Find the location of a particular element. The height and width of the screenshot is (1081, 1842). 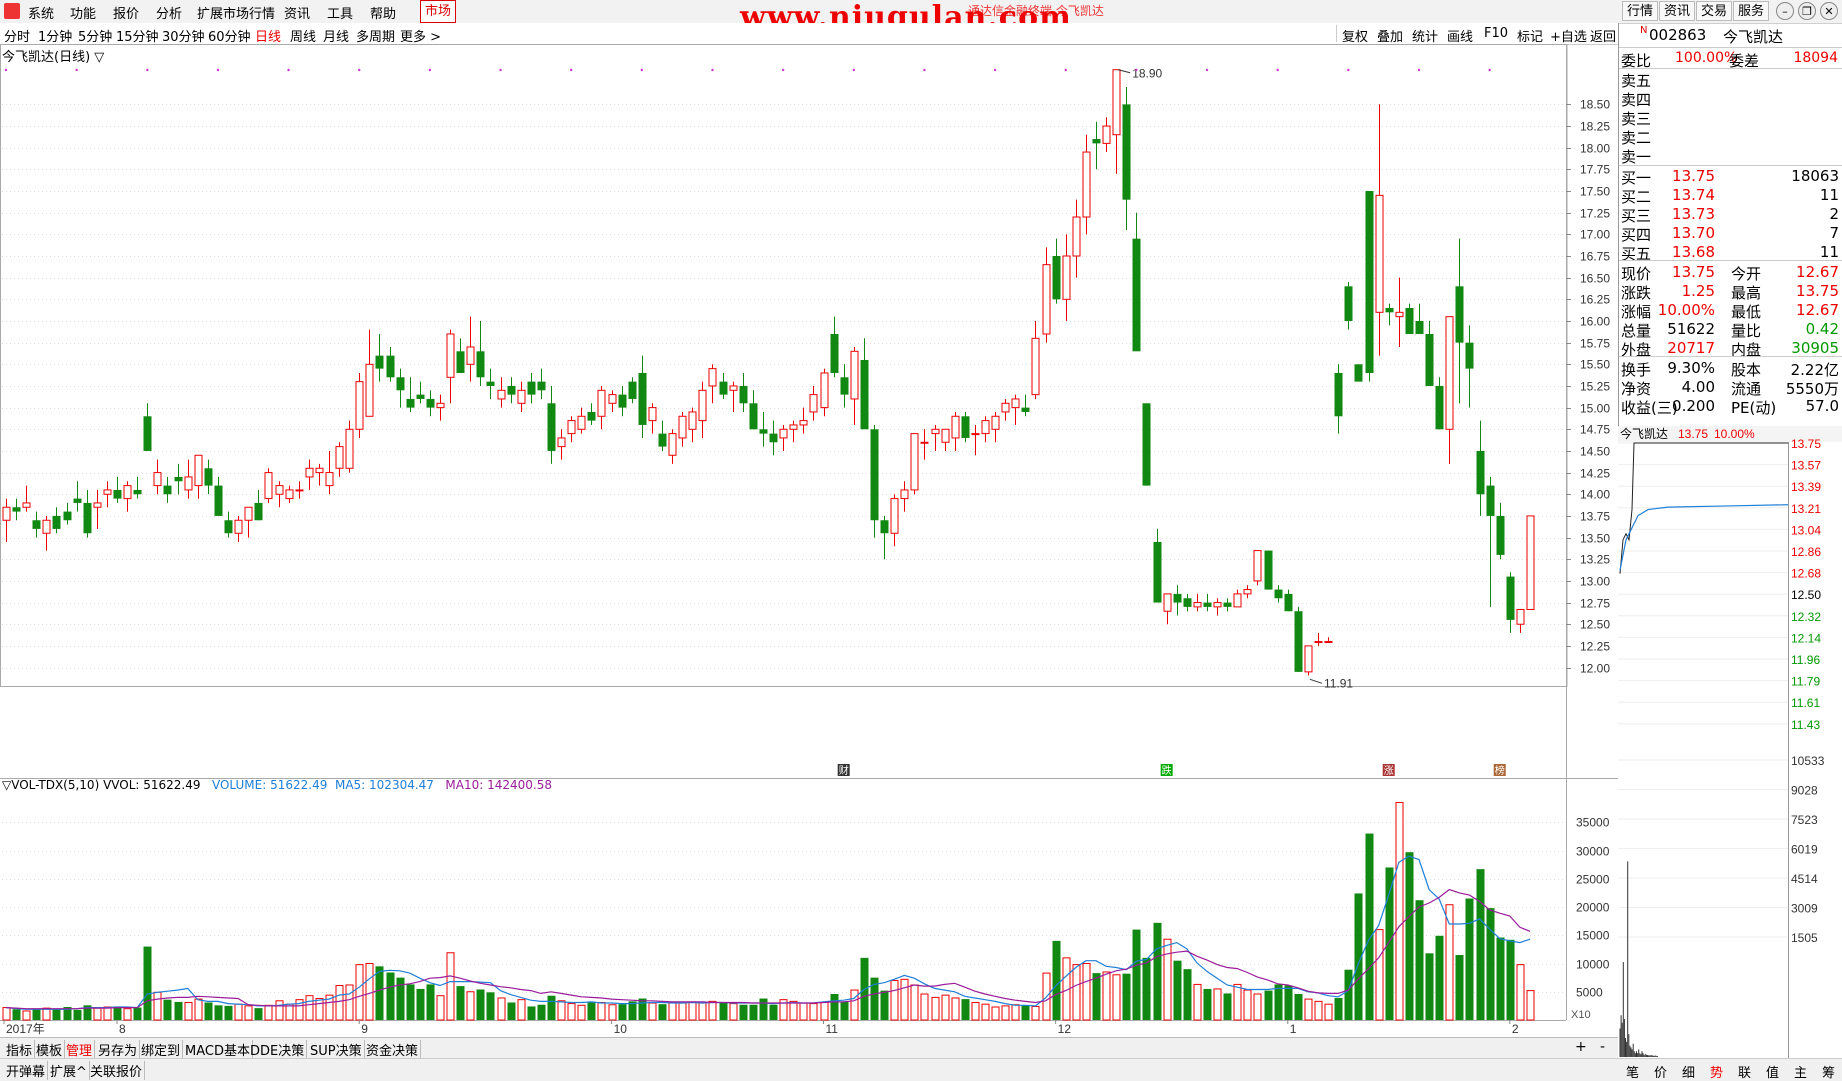

market-button: 市场 is located at coordinates (438, 11).